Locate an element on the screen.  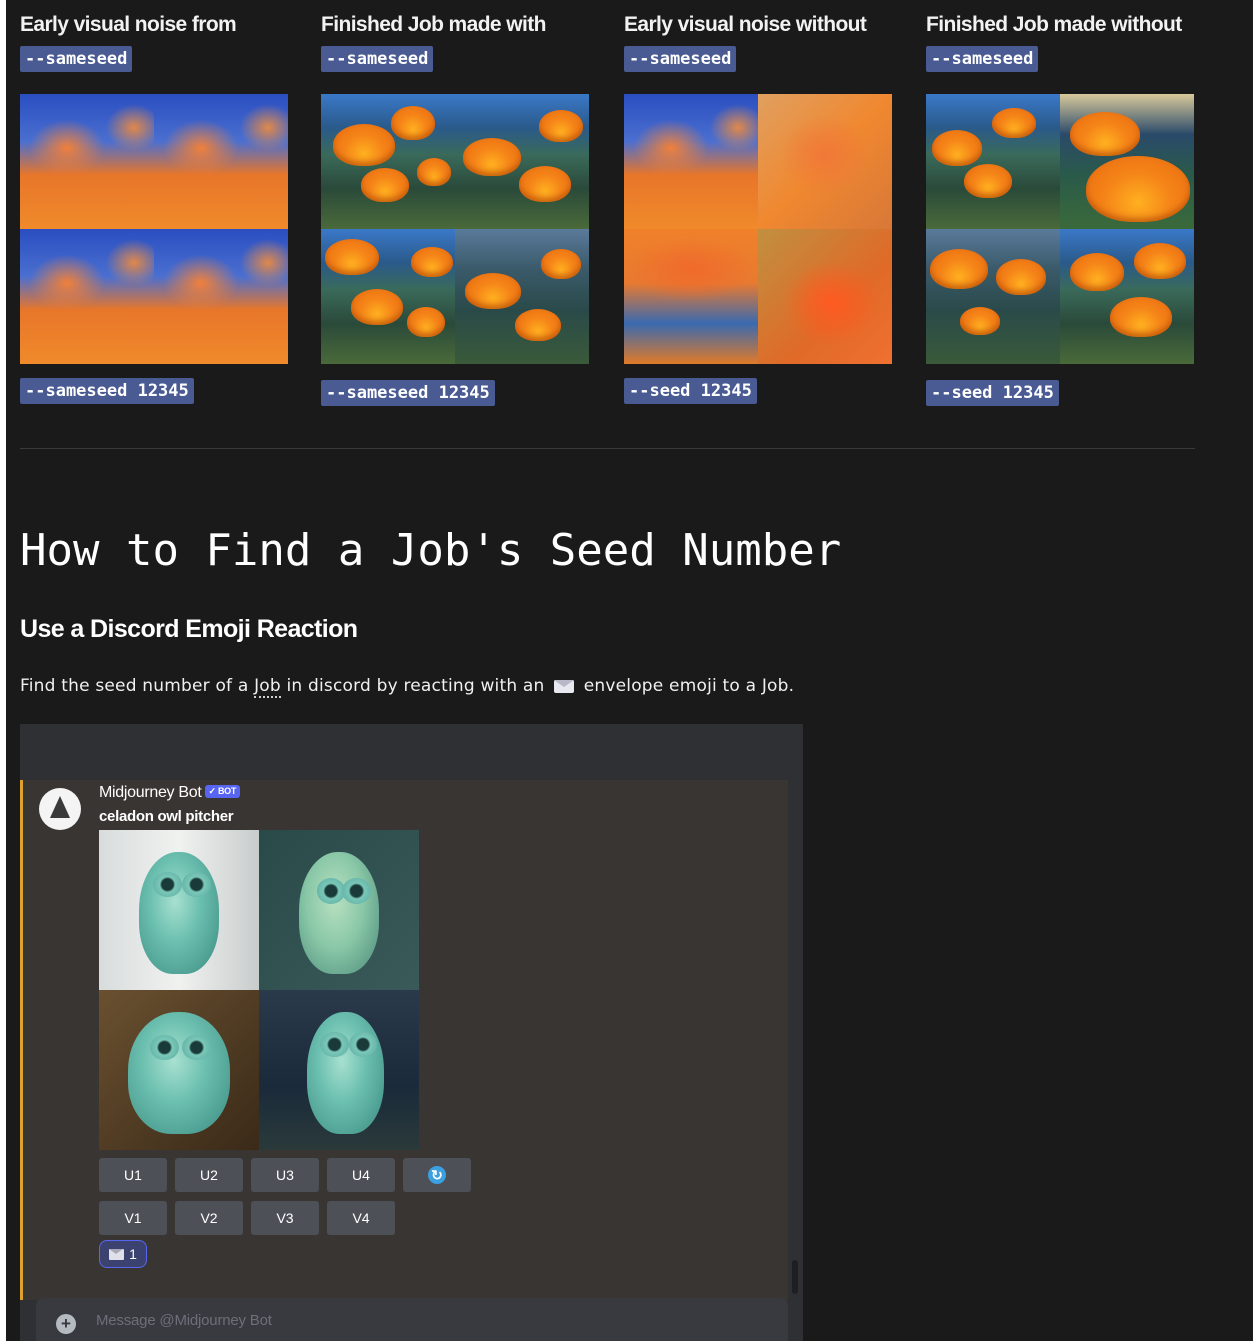
refresh-icon: ↻ is located at coordinates (437, 1175).